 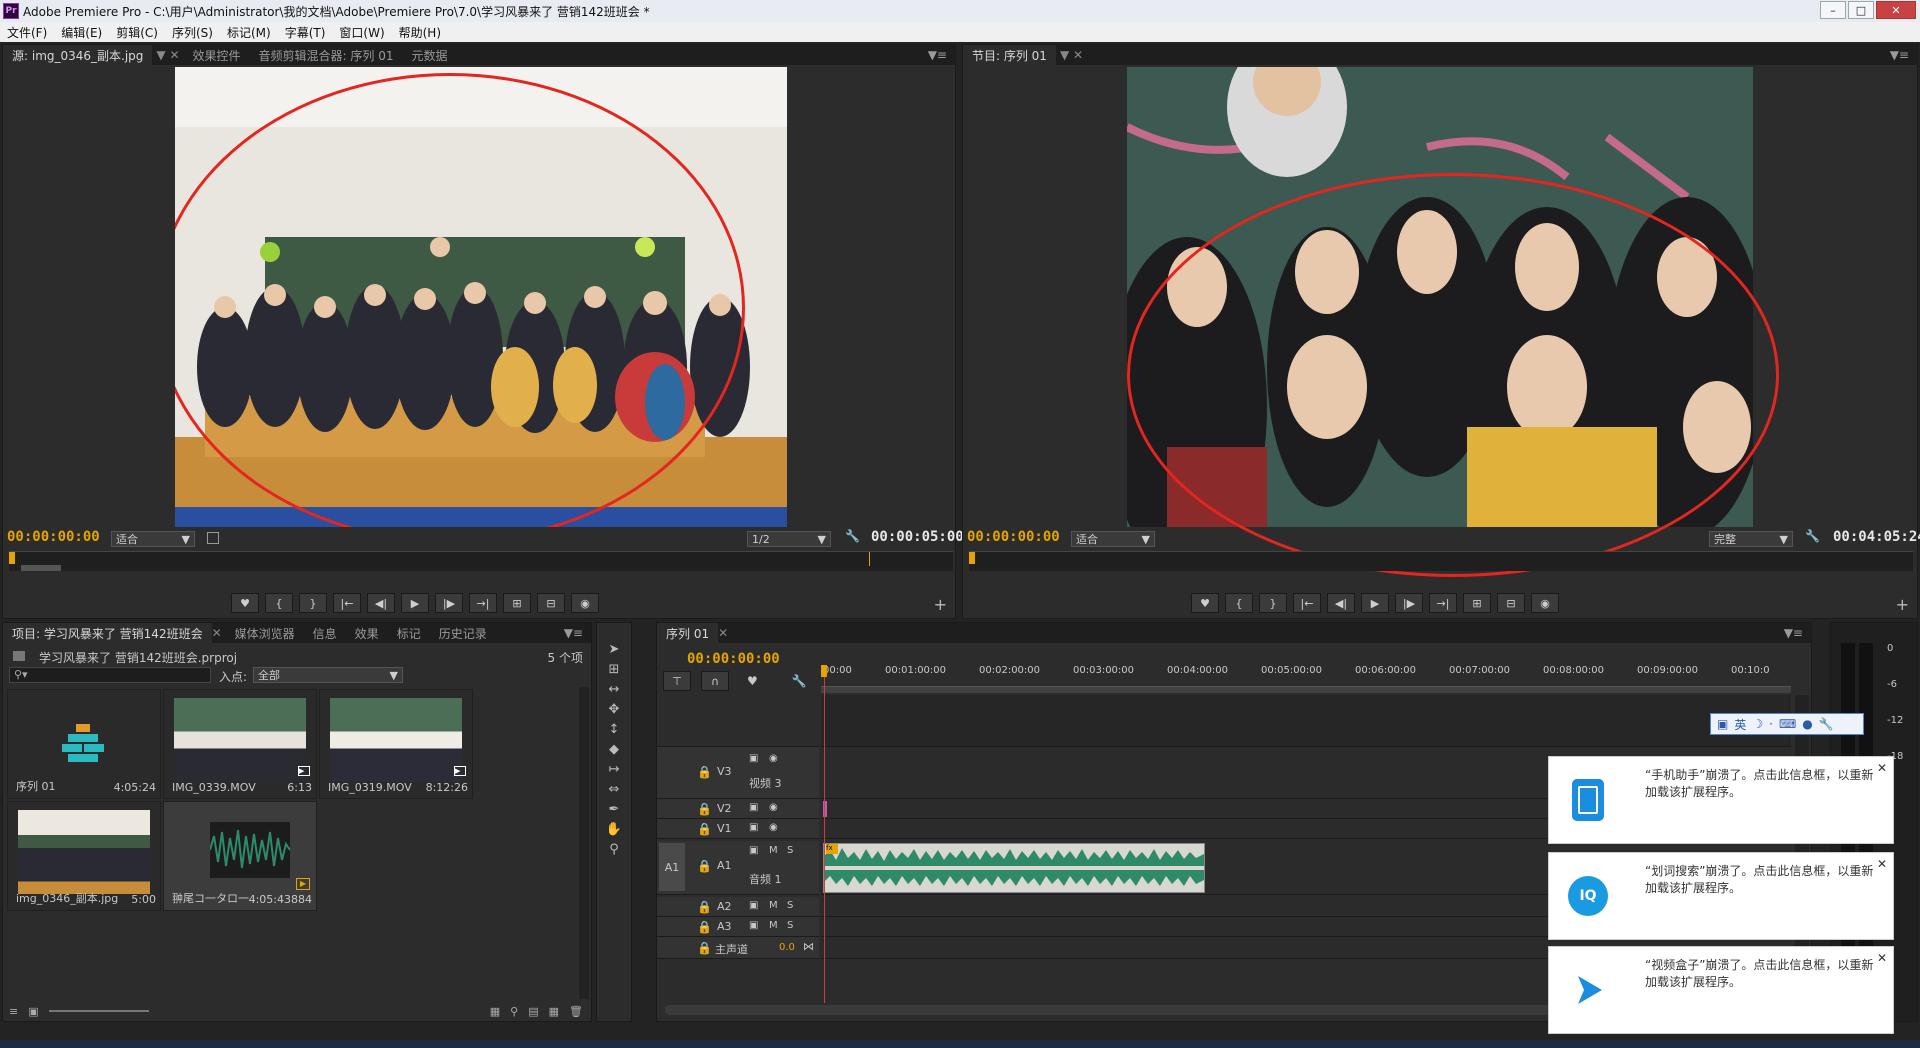 I want to click on track-label-a2: A2, so click(x=724, y=906).